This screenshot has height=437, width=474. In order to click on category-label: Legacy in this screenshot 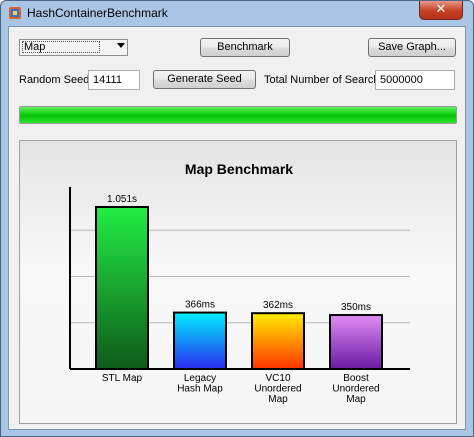, I will do `click(200, 378)`.